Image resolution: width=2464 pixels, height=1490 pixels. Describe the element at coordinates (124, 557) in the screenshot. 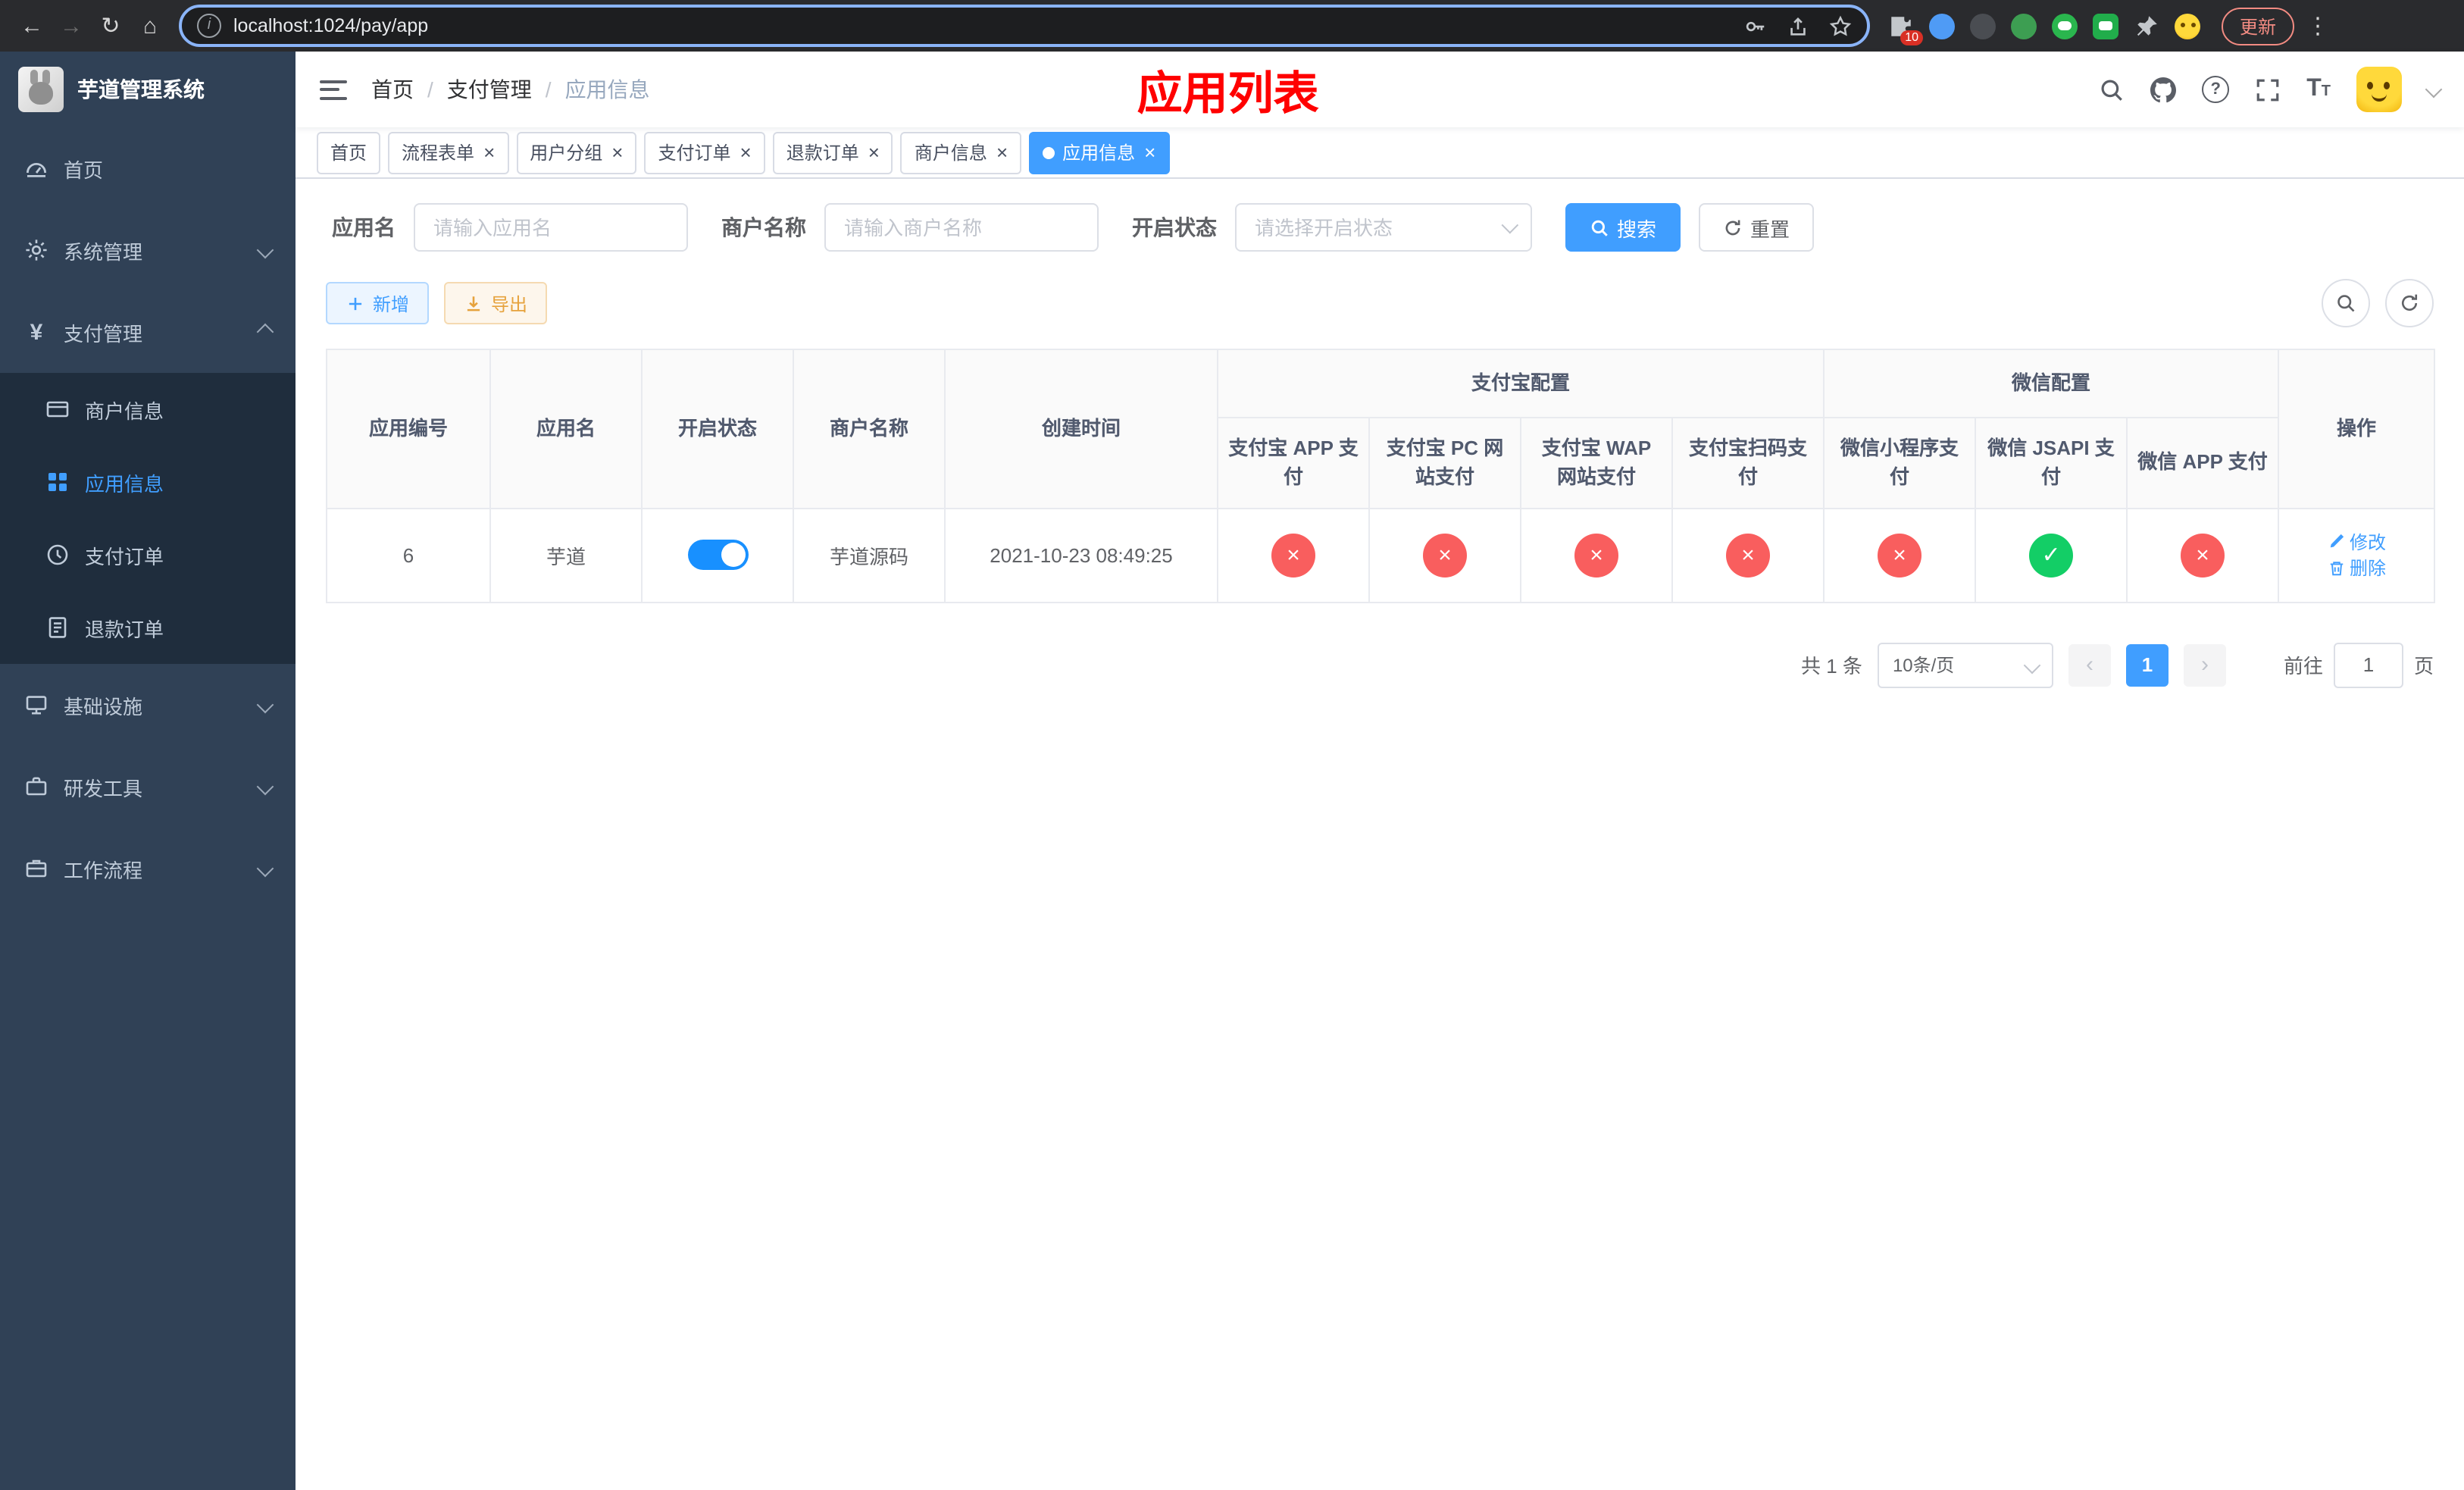

I see `sidebar-item-label: 支付订单` at that location.